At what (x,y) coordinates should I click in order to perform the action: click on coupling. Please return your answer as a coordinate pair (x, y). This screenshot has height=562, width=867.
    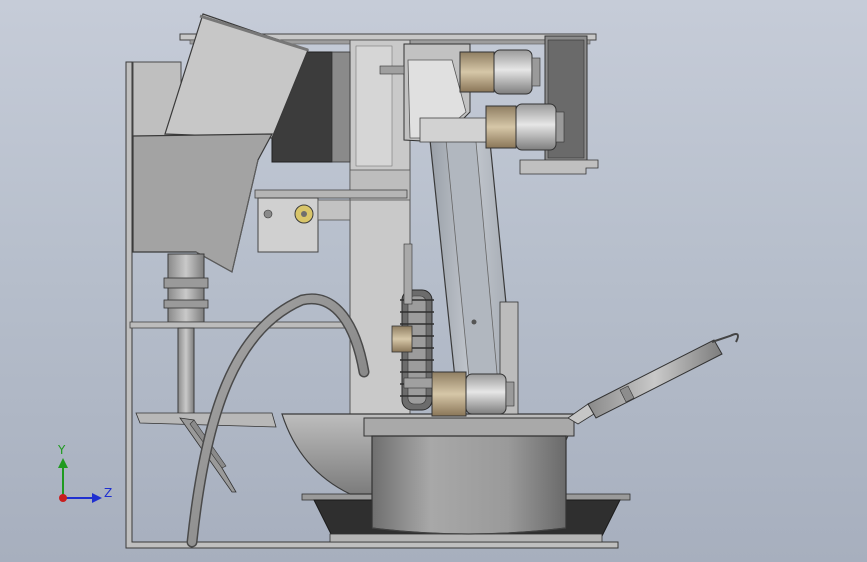
    Looking at the image, I should click on (186, 288).